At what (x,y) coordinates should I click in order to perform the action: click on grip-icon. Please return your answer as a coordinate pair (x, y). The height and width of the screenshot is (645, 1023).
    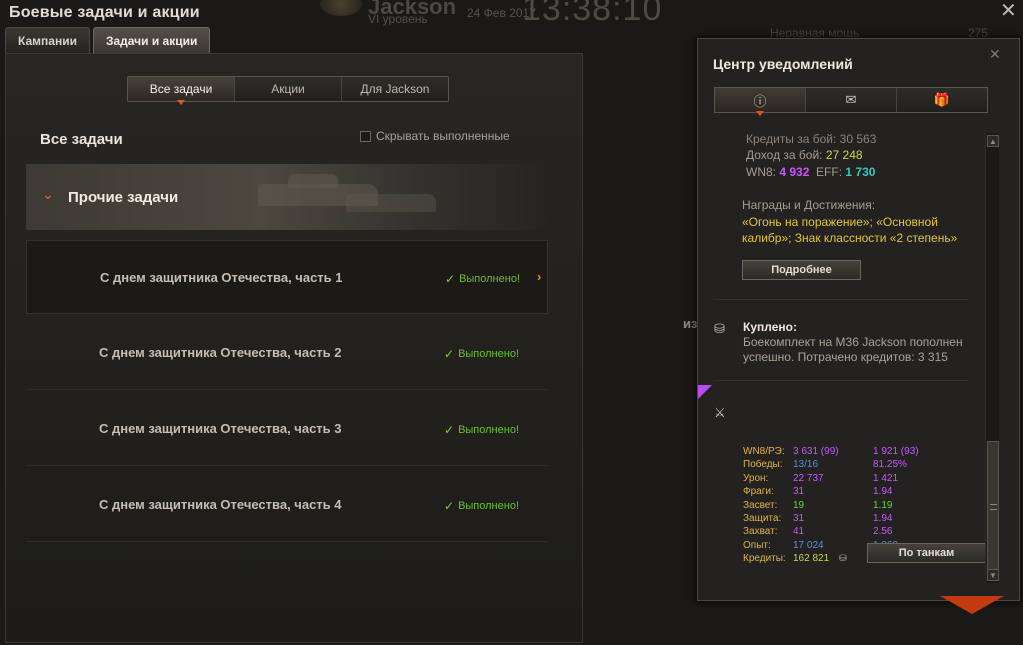
    Looking at the image, I should click on (993, 507).